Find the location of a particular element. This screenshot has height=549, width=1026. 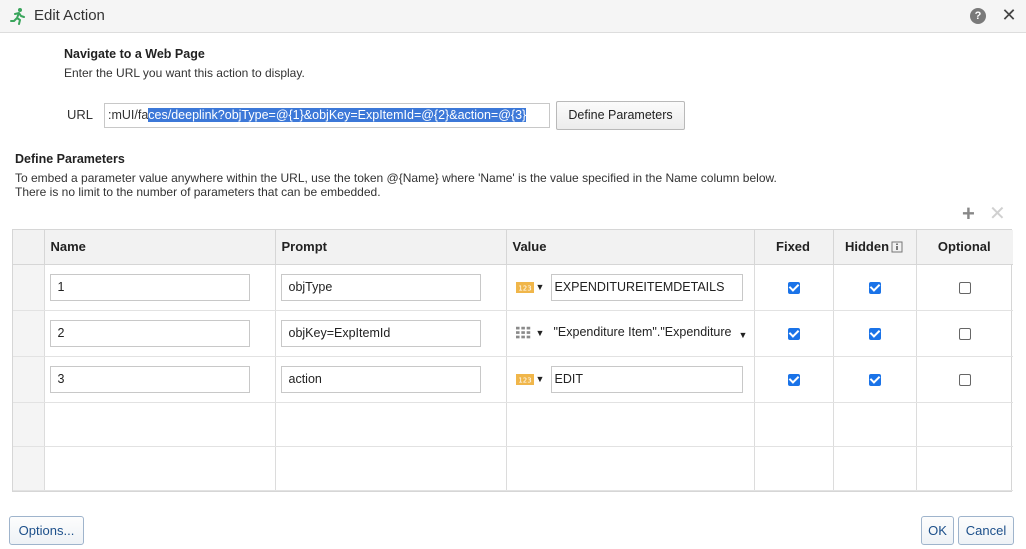

column-type-icon is located at coordinates (523, 333).